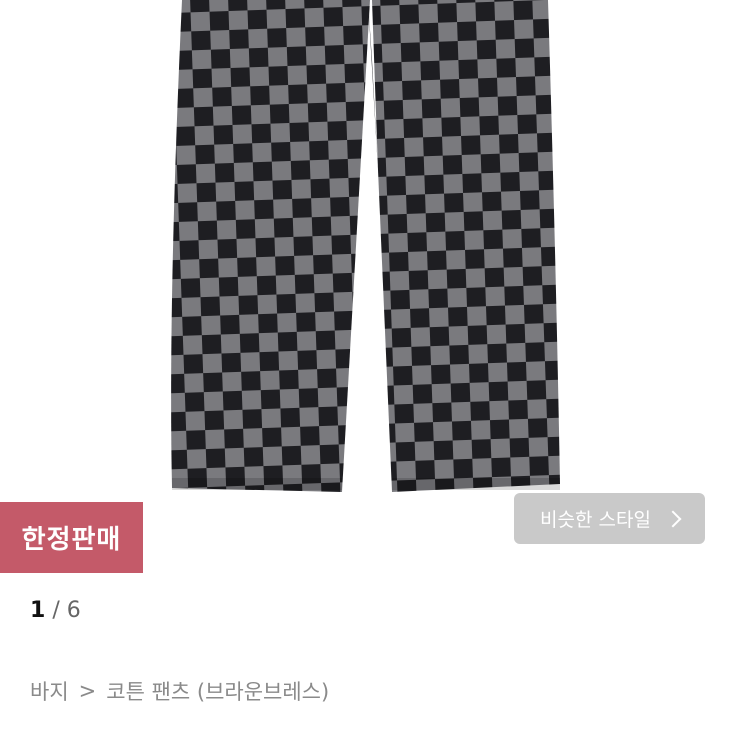  Describe the element at coordinates (476, 484) in the screenshot. I see `right-hem` at that location.